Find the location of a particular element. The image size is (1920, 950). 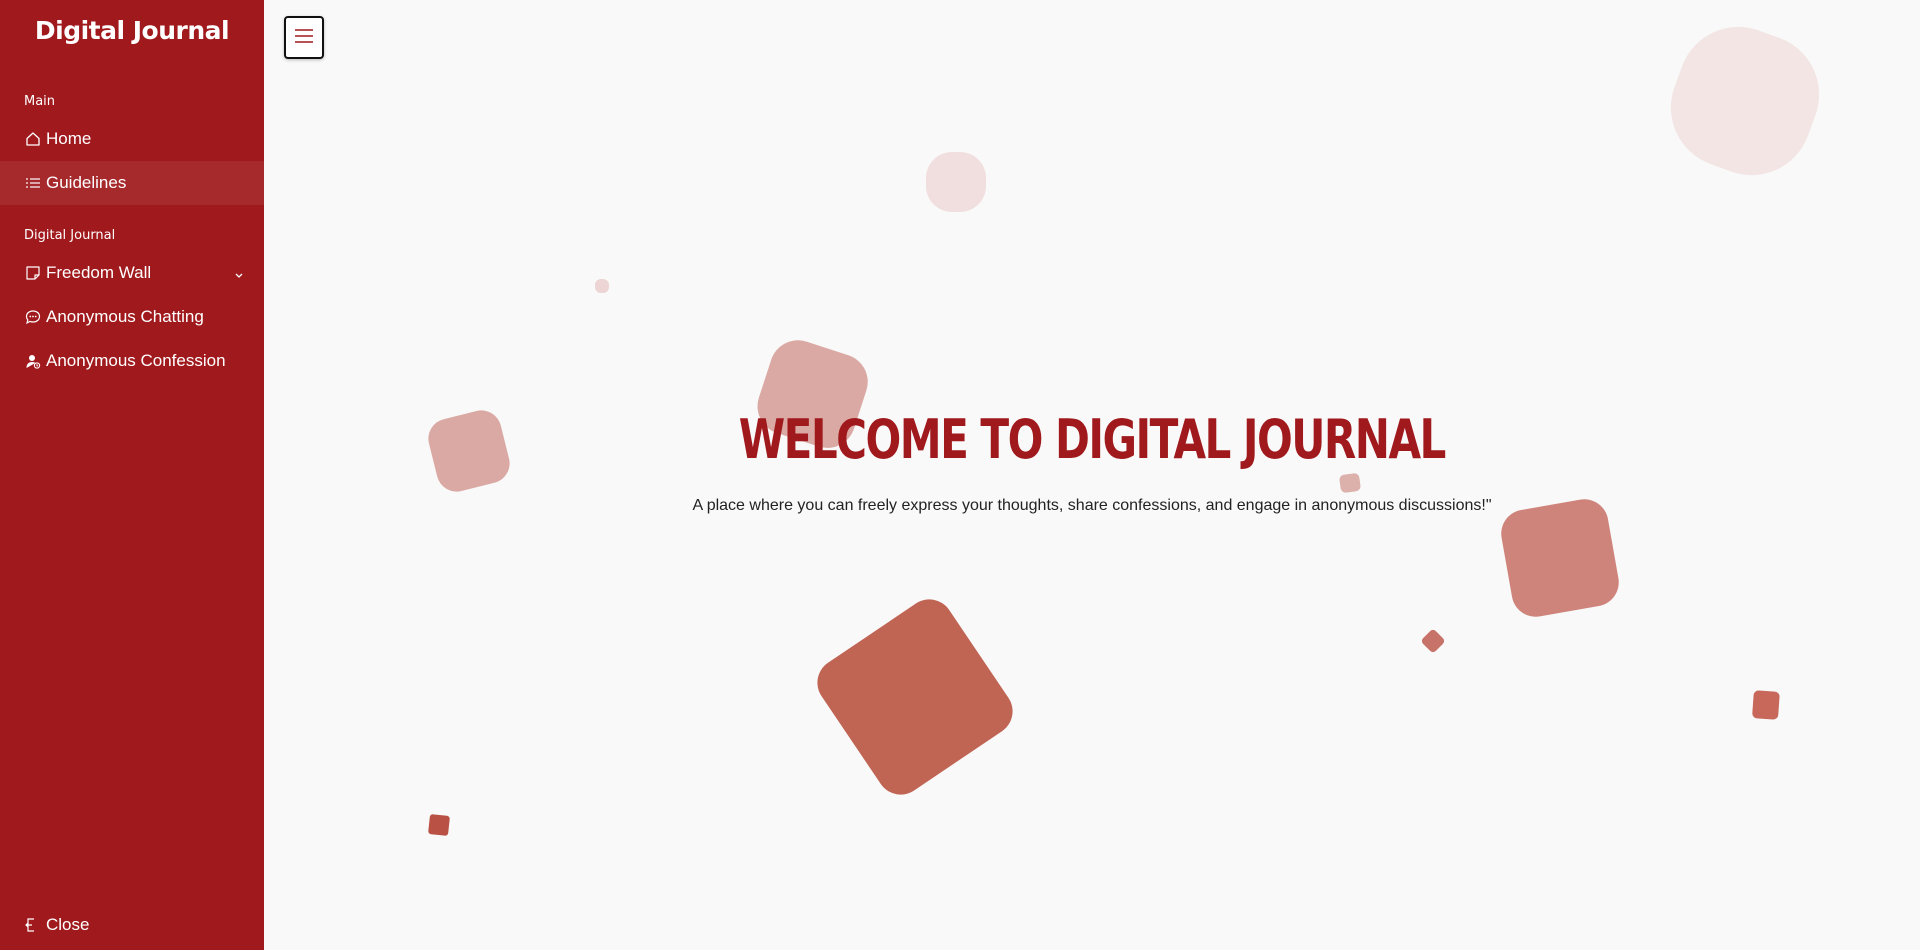

user-icon is located at coordinates (33, 361).